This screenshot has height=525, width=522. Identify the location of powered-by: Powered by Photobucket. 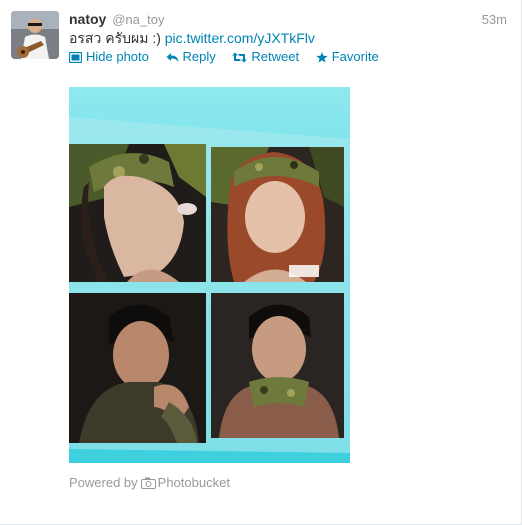
(149, 482).